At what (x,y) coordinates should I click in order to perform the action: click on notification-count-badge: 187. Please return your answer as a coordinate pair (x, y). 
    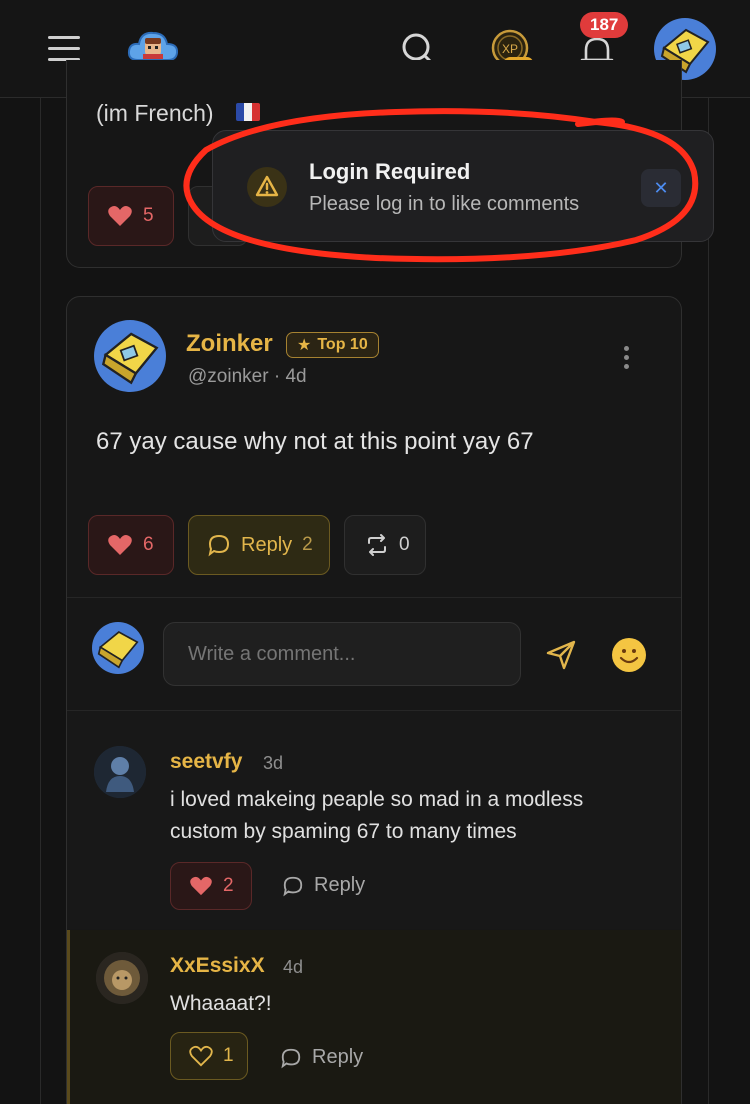
    Looking at the image, I should click on (604, 25).